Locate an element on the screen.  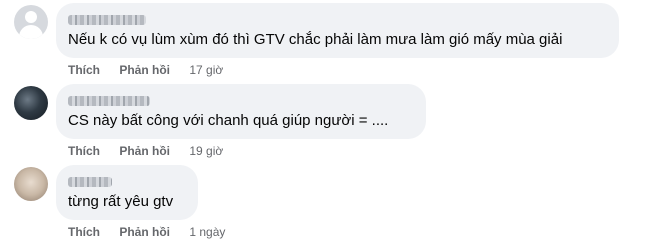
comment-actions: Thích Phản hồi 1 ngày is located at coordinates (146, 232).